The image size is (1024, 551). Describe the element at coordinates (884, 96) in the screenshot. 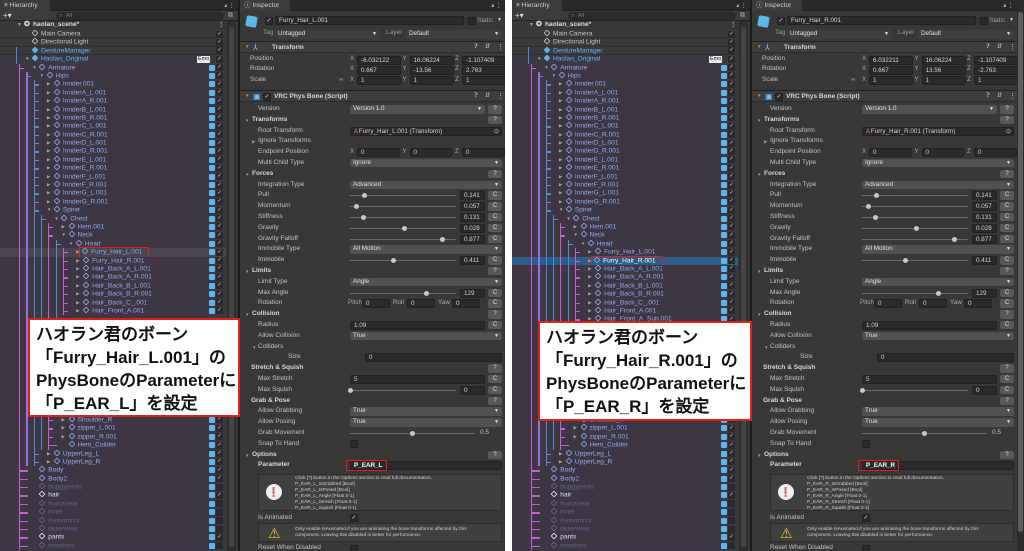

I see `vrc-phys-bone-component-header: ▼ ▣ ✓ VRC Phys Bone (Script) ❓︎ ⇵ ⋮` at that location.